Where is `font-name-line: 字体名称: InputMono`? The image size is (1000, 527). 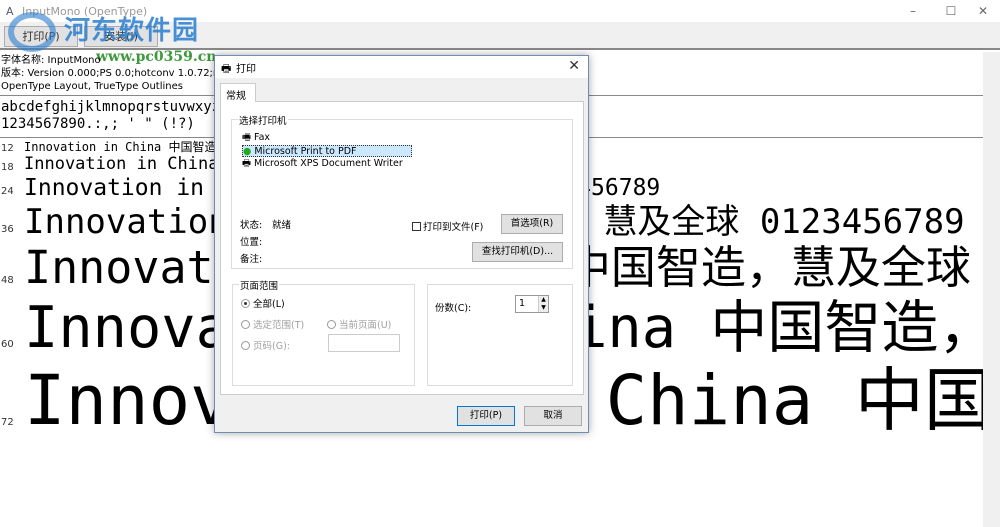
font-name-line: 字体名称: InputMono is located at coordinates (51, 60).